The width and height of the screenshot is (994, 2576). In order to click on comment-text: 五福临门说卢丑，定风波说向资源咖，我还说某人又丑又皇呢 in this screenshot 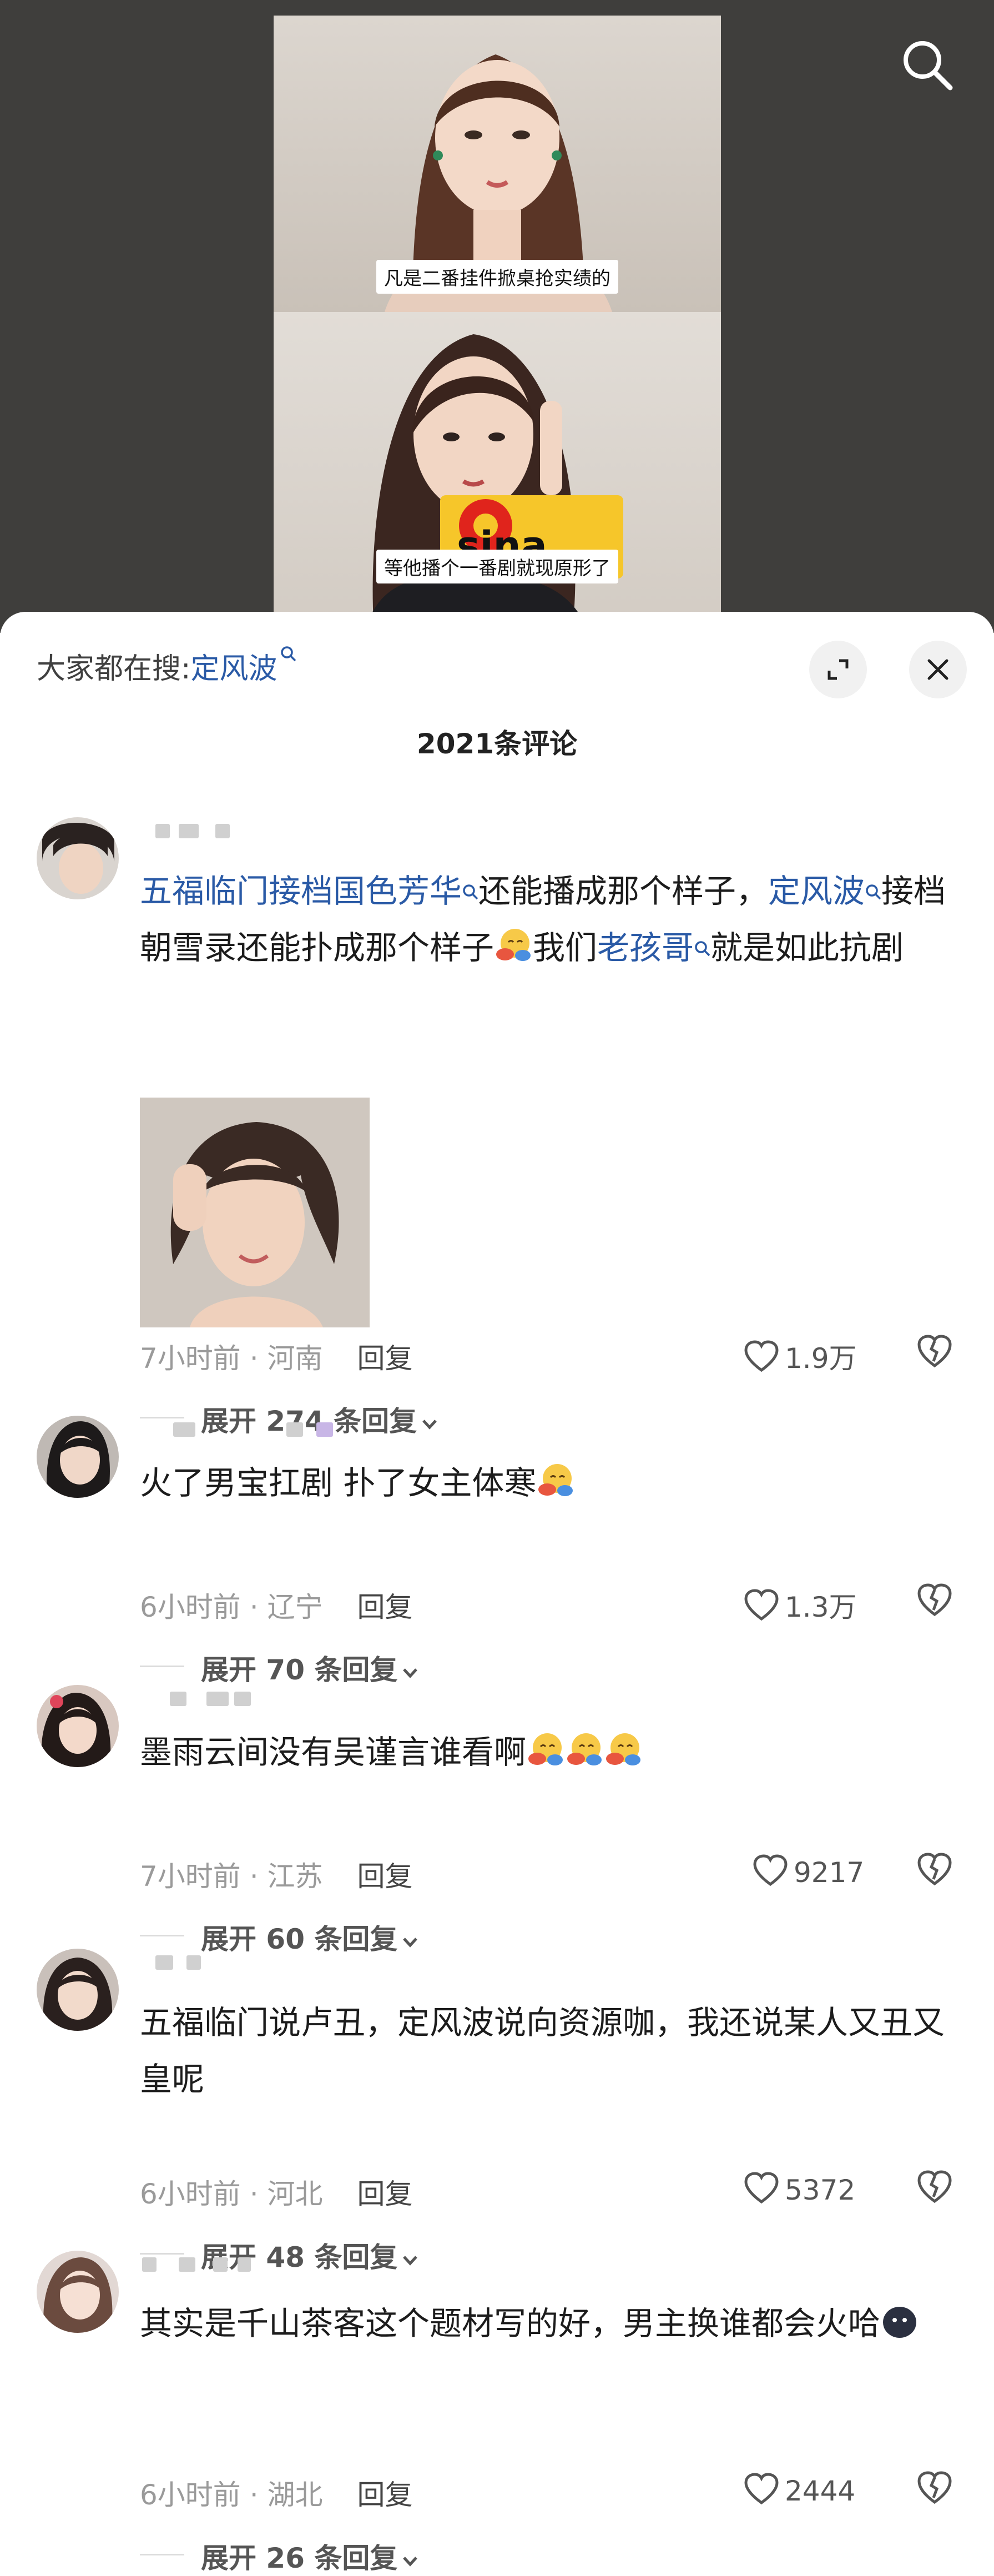, I will do `click(545, 2050)`.